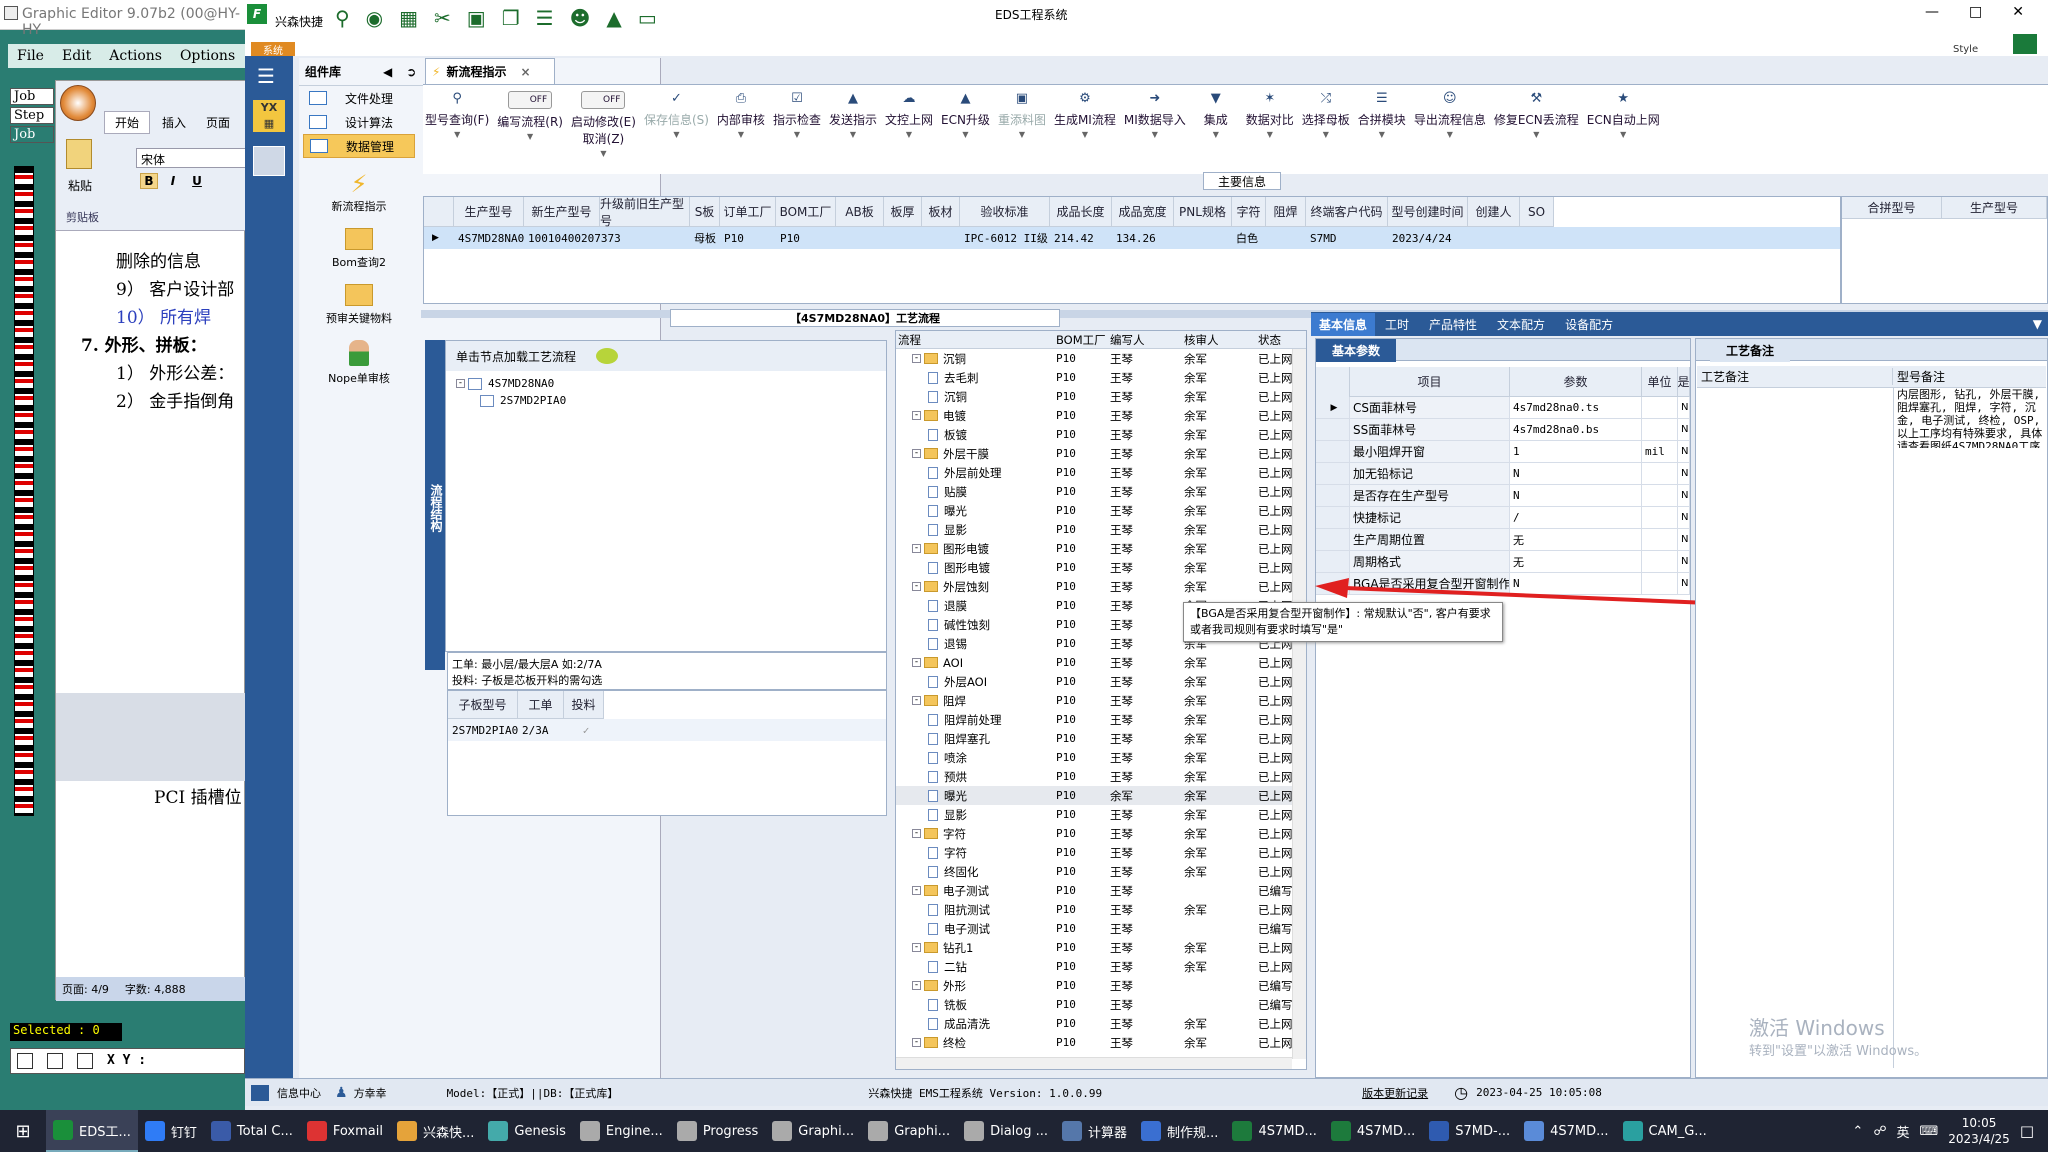 The width and height of the screenshot is (2048, 1152). What do you see at coordinates (1101, 1023) in the screenshot?
I see `flow-row: 成品清洗 P10 王琴 余军 已上网` at bounding box center [1101, 1023].